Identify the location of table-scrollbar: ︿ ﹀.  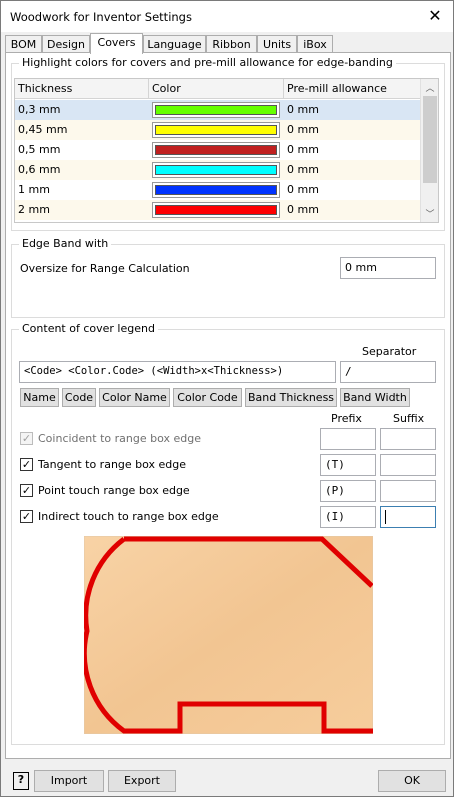
(429, 150).